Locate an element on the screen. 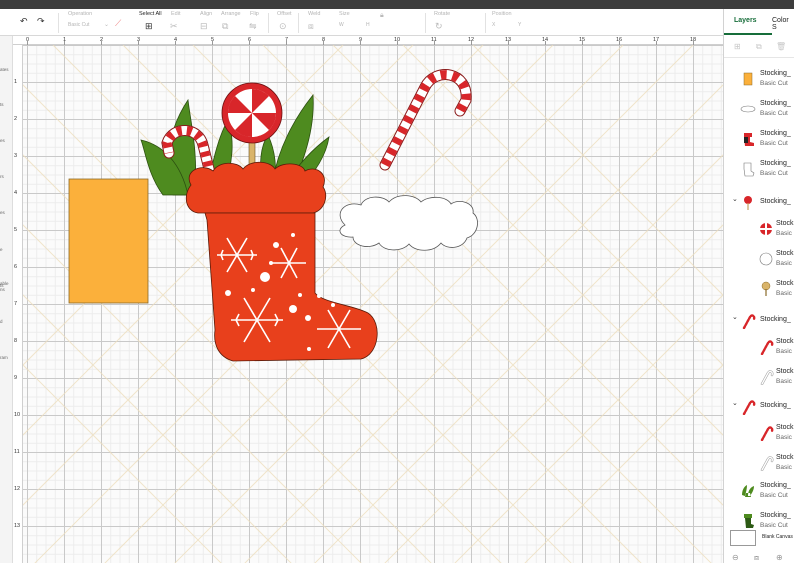 Image resolution: width=794 pixels, height=563 pixels. position-x-field: X is located at coordinates (493, 25).